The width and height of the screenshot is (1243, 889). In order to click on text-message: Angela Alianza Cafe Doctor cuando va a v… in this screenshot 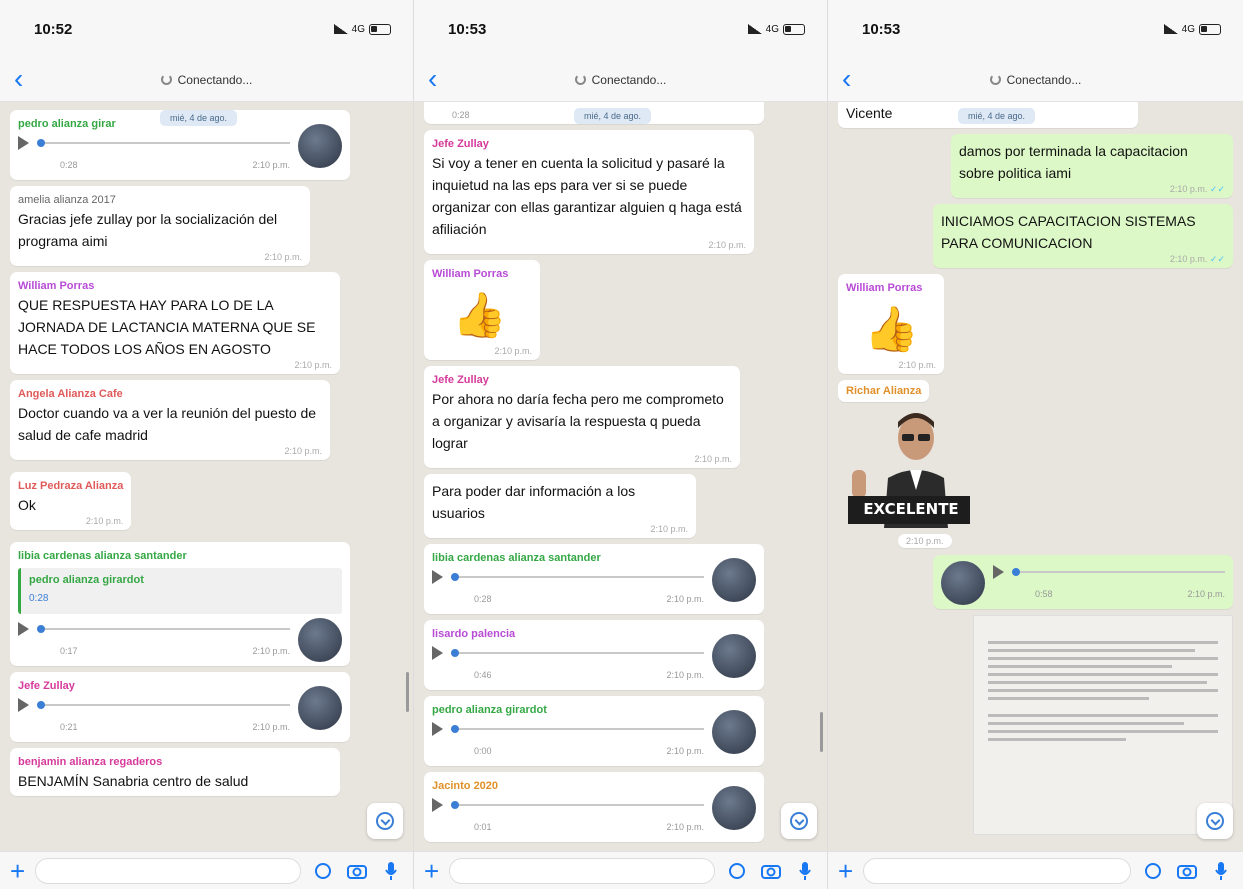, I will do `click(170, 420)`.